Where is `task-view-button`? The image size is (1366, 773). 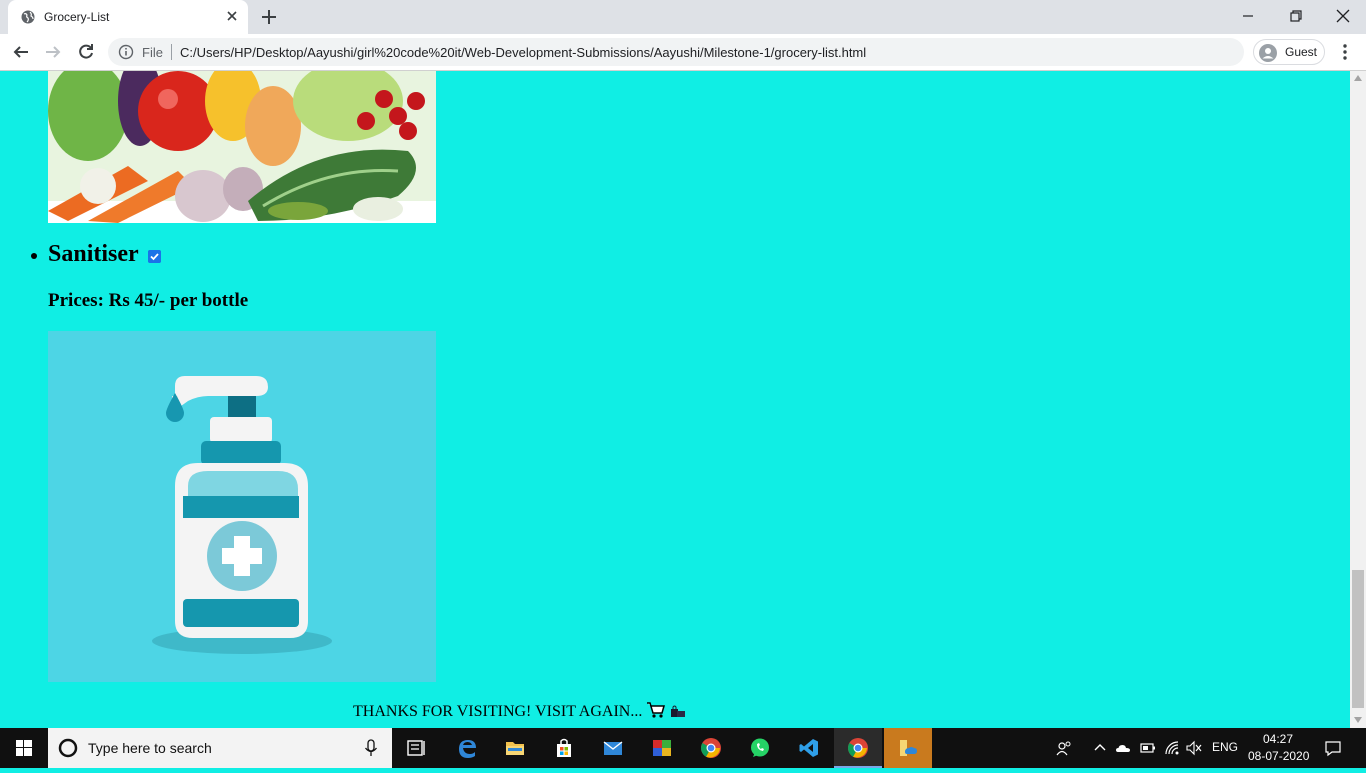
task-view-button is located at coordinates (416, 748).